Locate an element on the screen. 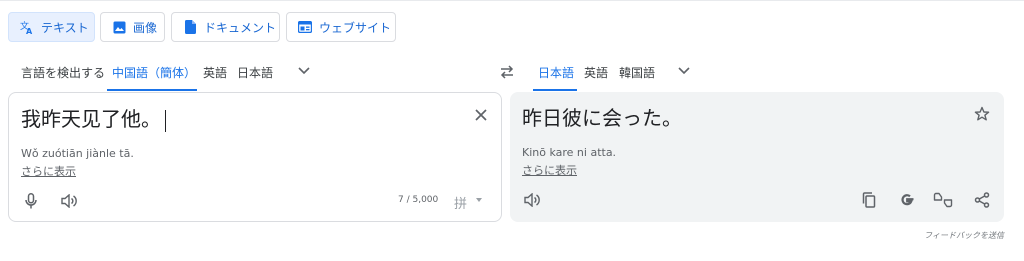 The image size is (1024, 261). mode-tab-document: ドキュメント is located at coordinates (225, 27).